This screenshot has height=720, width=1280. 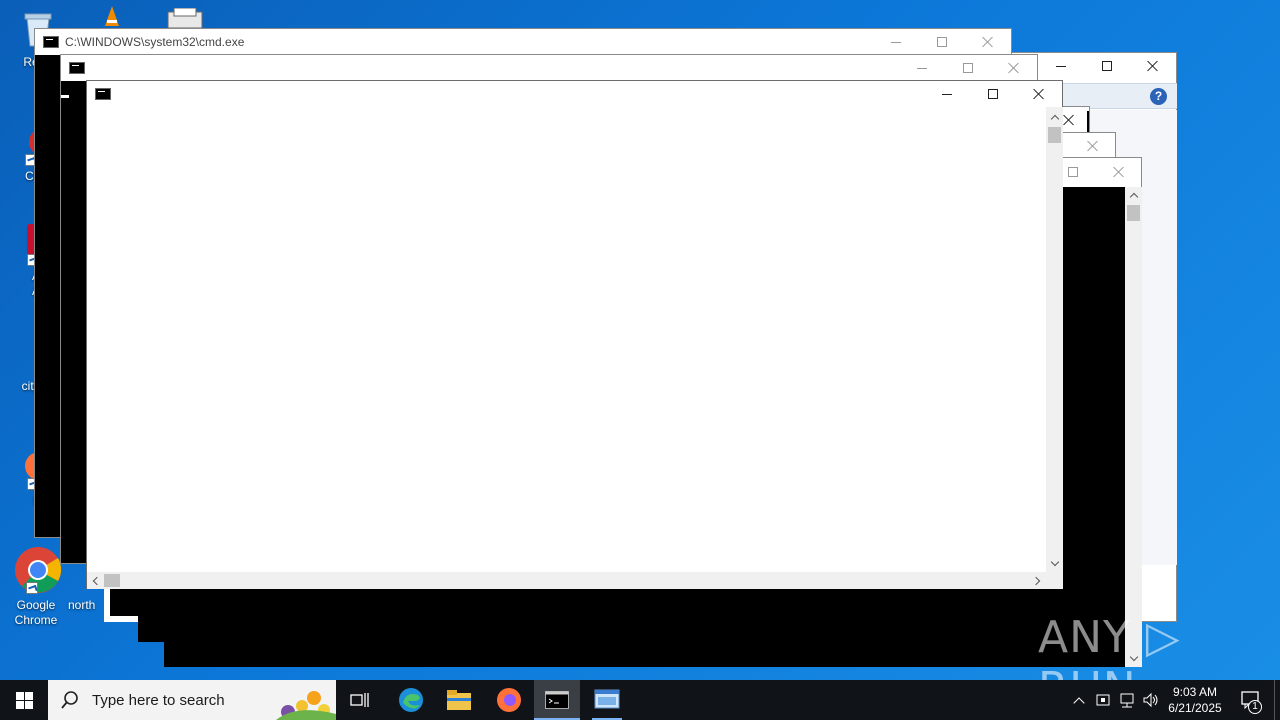 I want to click on taskbar-control-panel-button, so click(x=607, y=700).